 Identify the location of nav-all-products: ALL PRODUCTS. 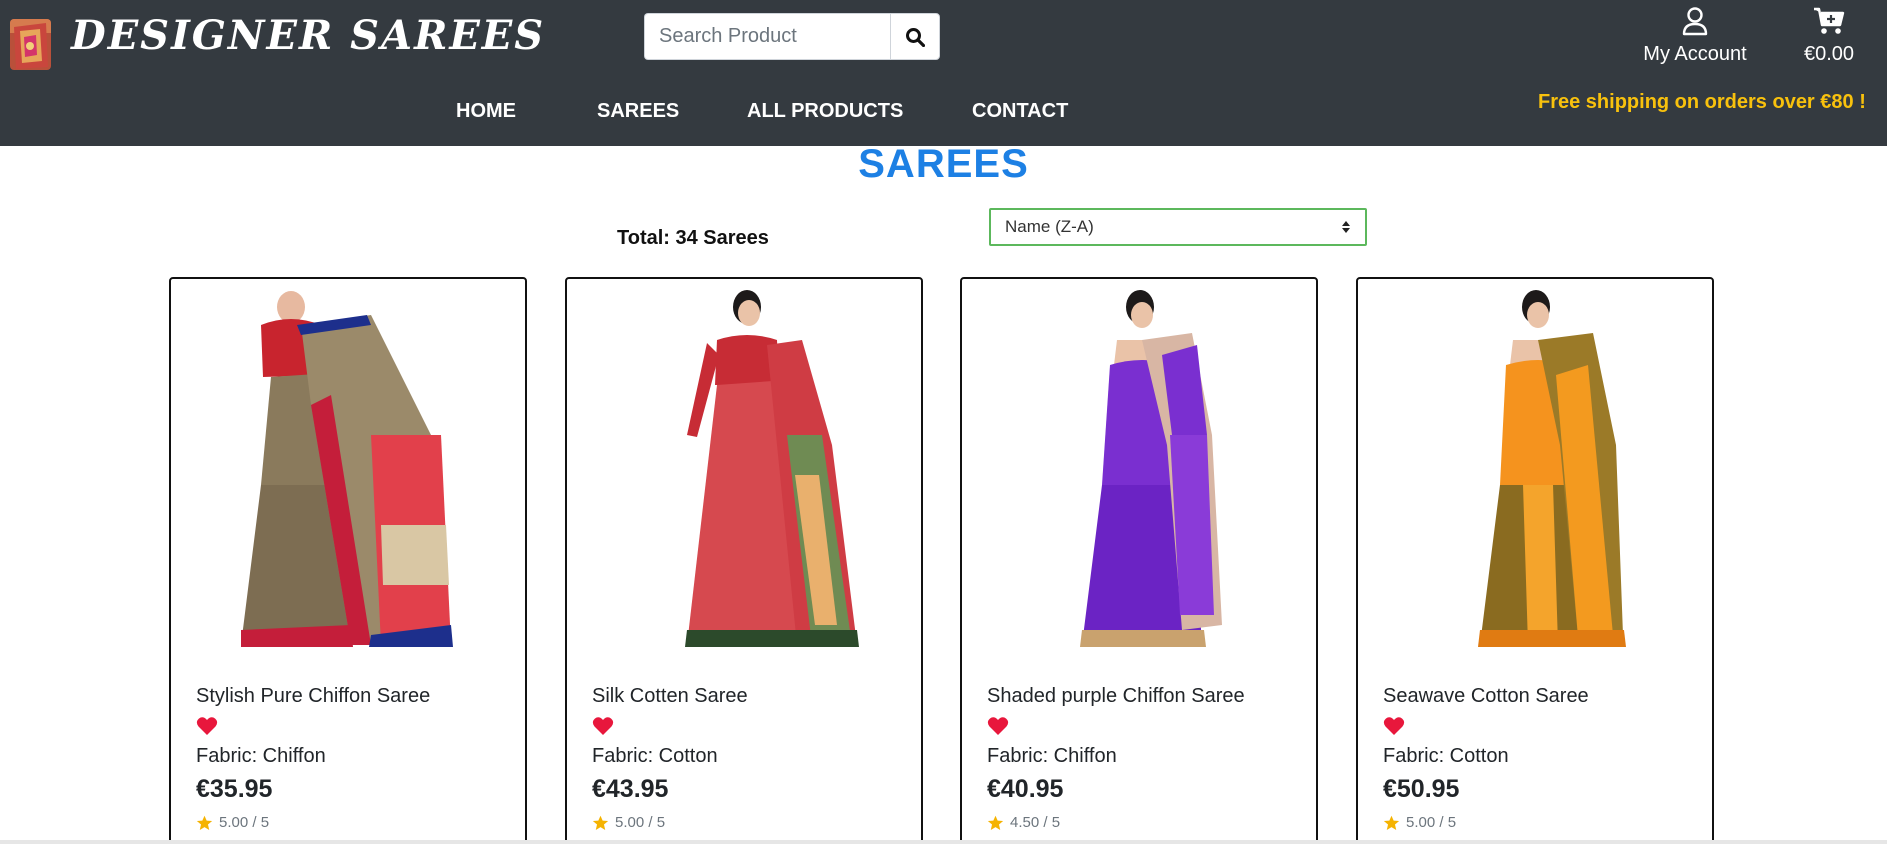
(825, 111).